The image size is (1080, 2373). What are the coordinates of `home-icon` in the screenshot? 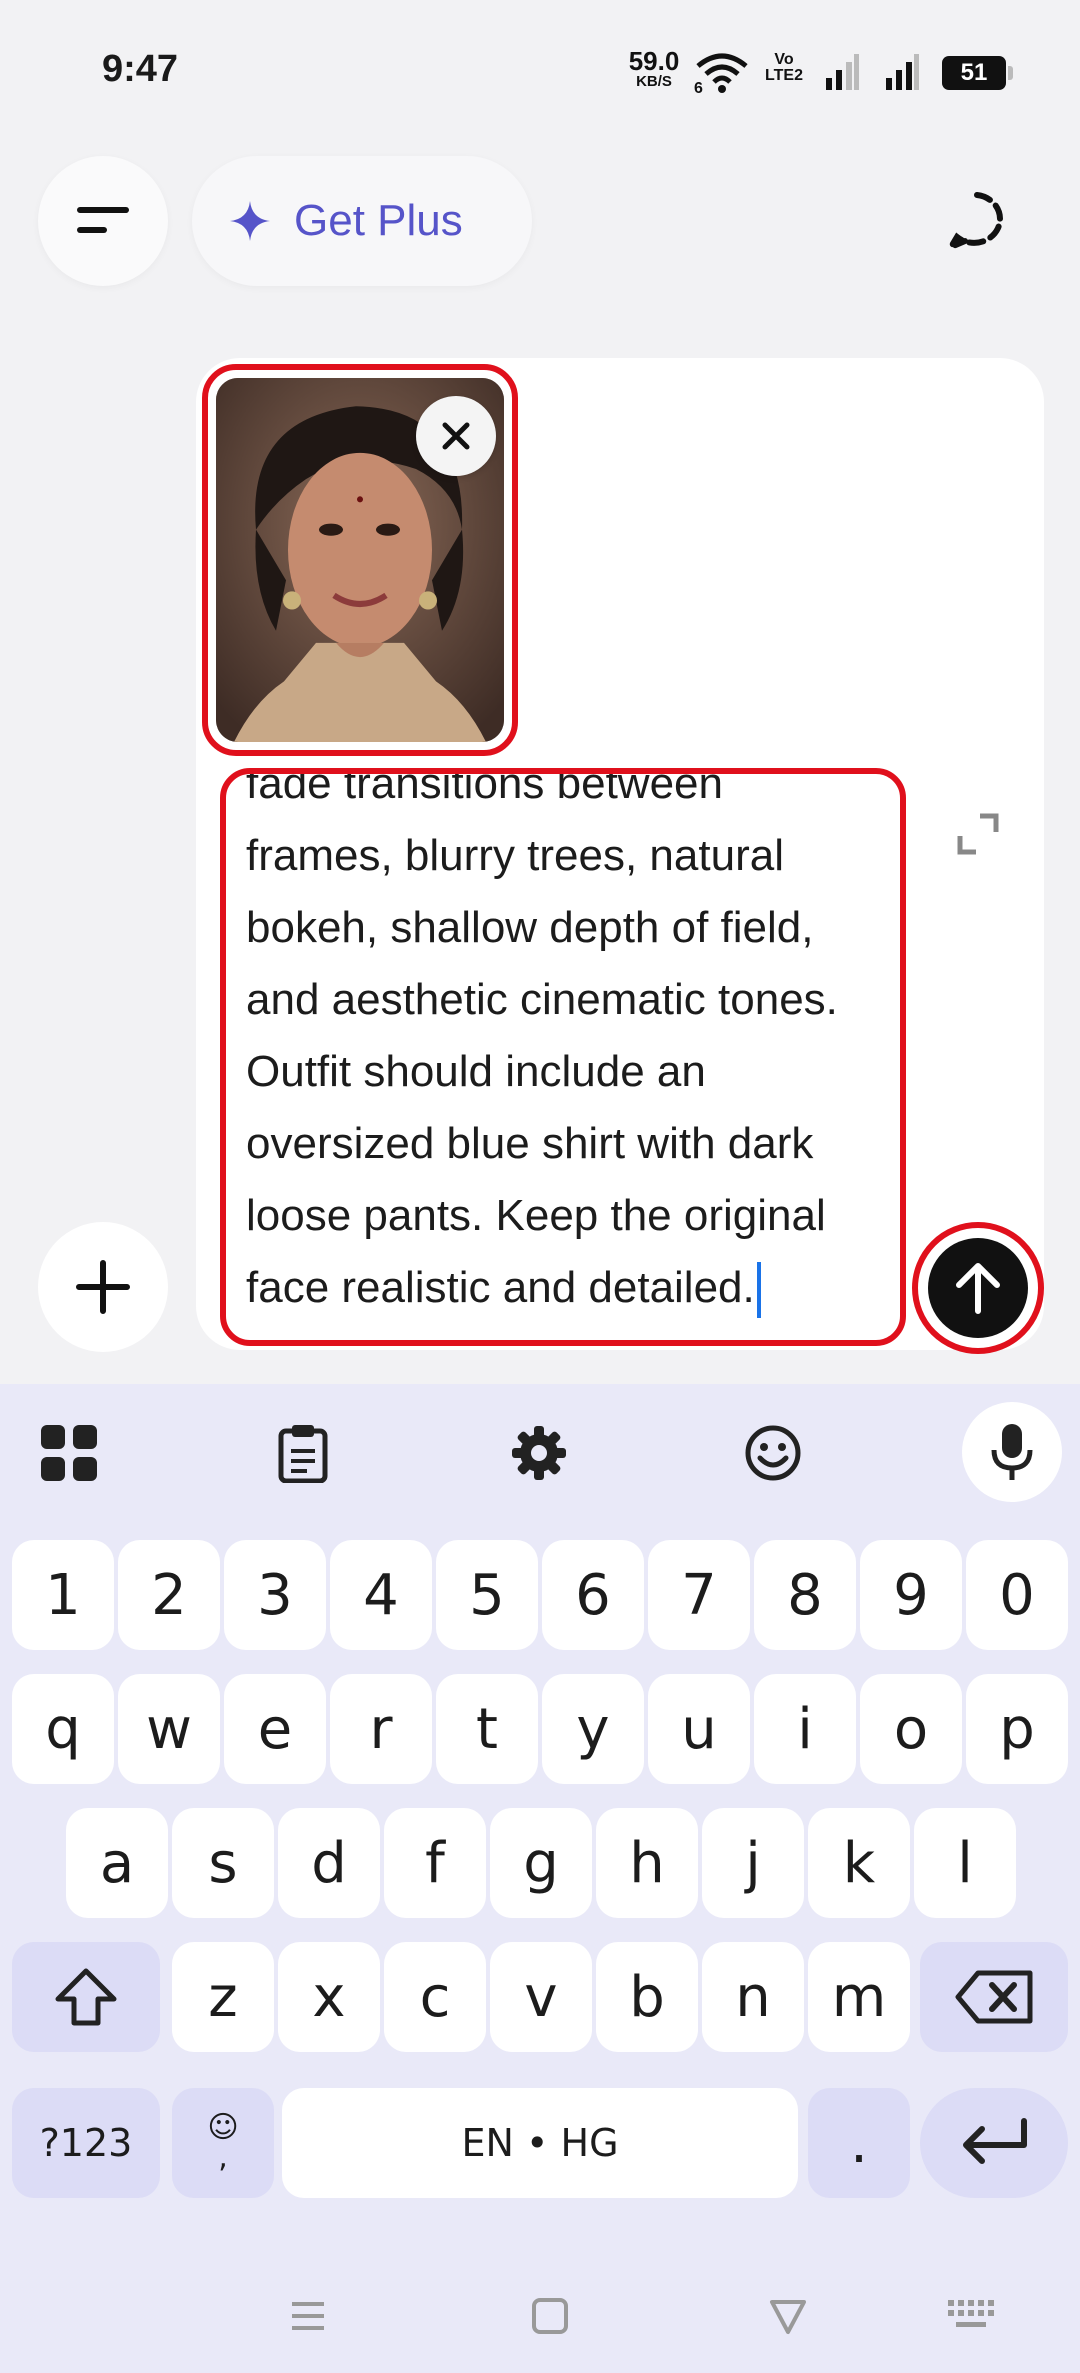 It's located at (550, 2316).